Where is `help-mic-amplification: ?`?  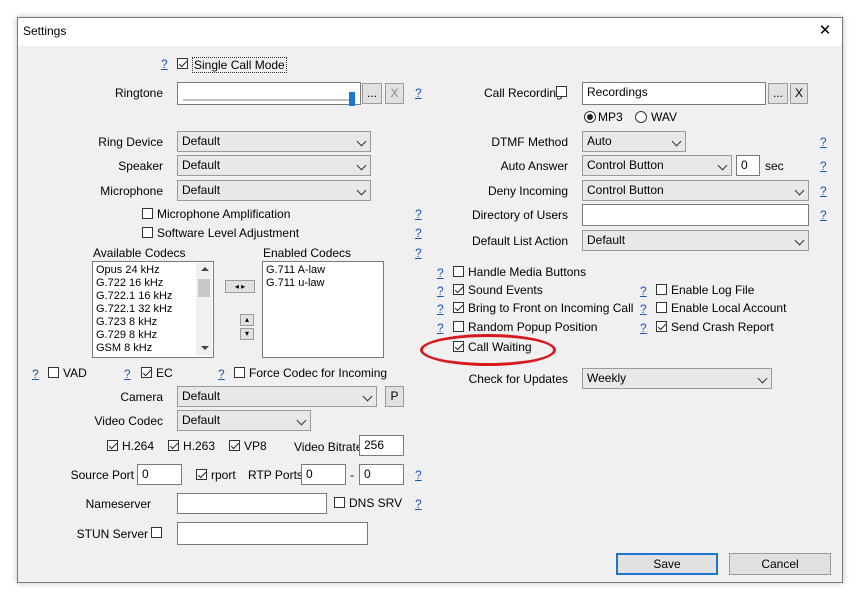 help-mic-amplification: ? is located at coordinates (418, 214).